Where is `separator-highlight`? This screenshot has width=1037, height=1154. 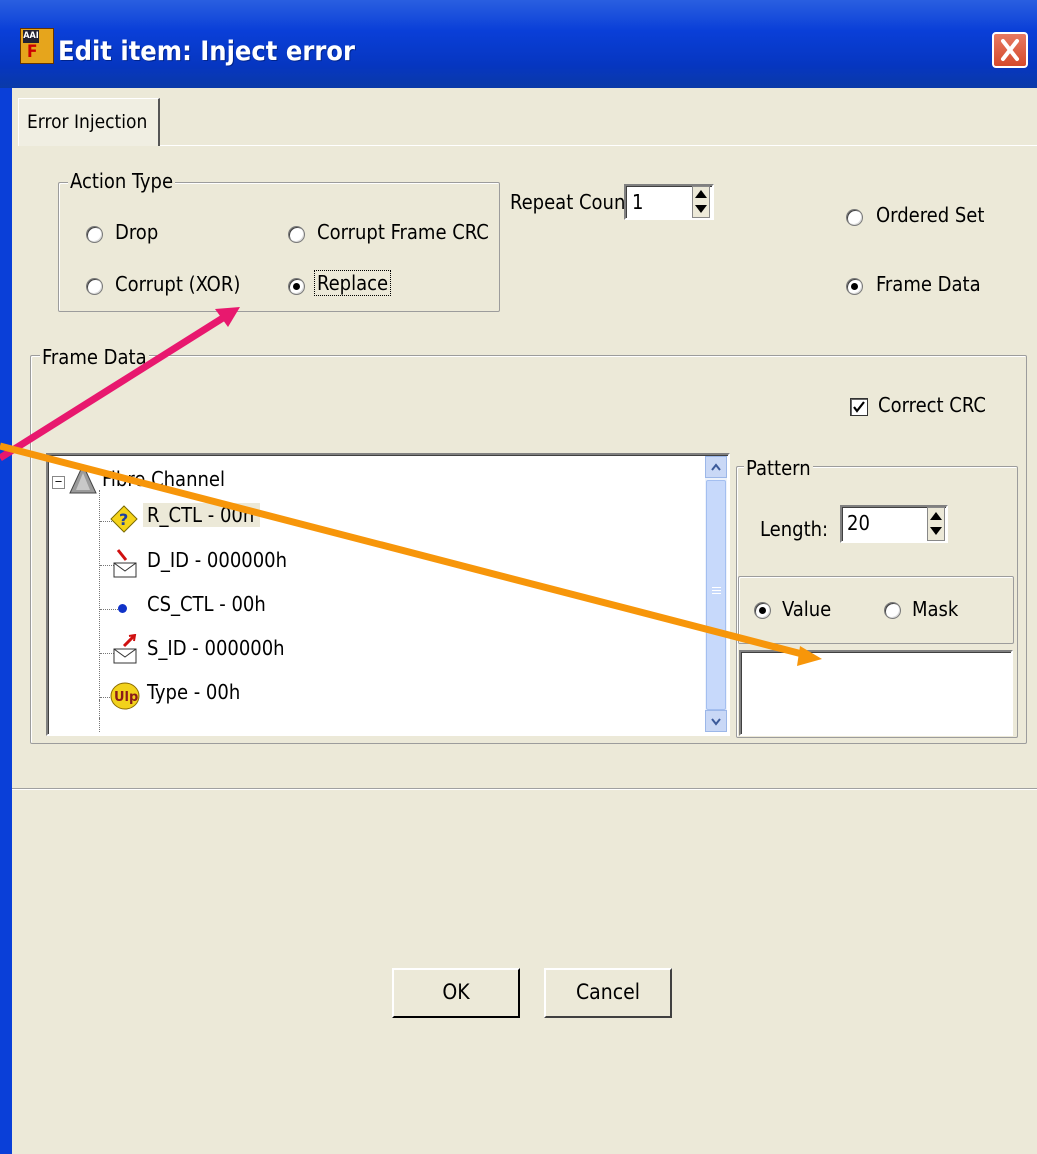
separator-highlight is located at coordinates (524, 789).